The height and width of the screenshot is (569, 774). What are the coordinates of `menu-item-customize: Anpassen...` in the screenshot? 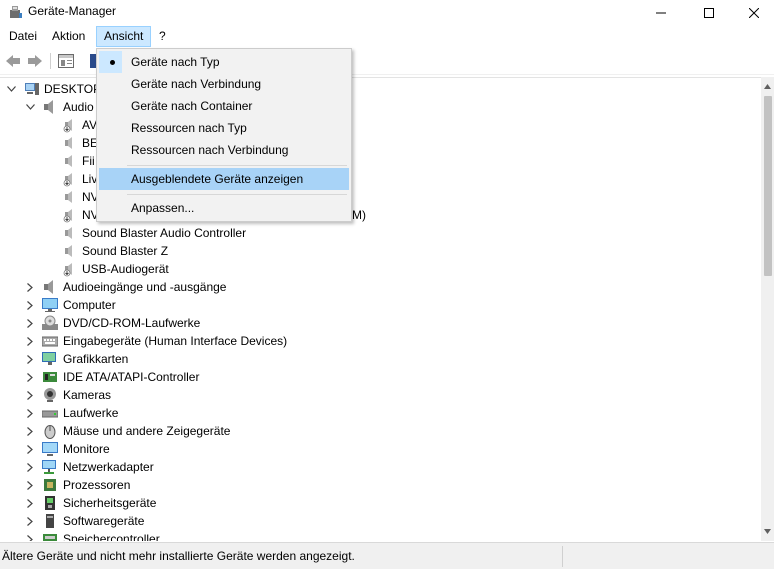 It's located at (224, 208).